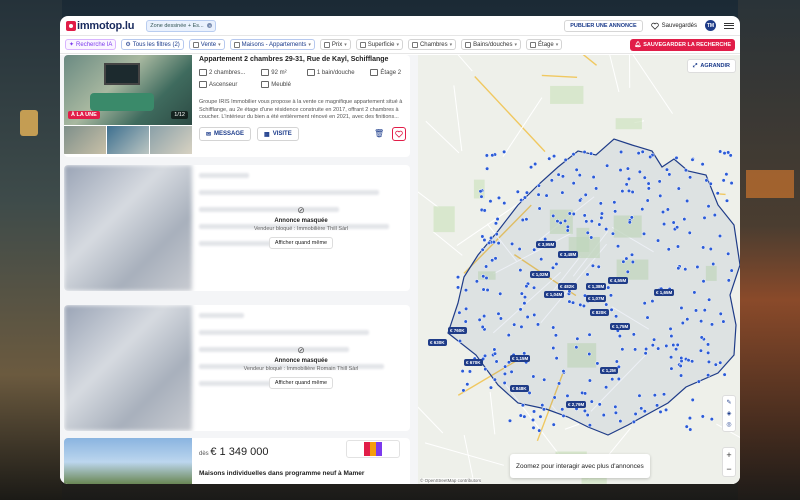  I want to click on all-filters-label: Tous les filtres (2), so click(156, 44).